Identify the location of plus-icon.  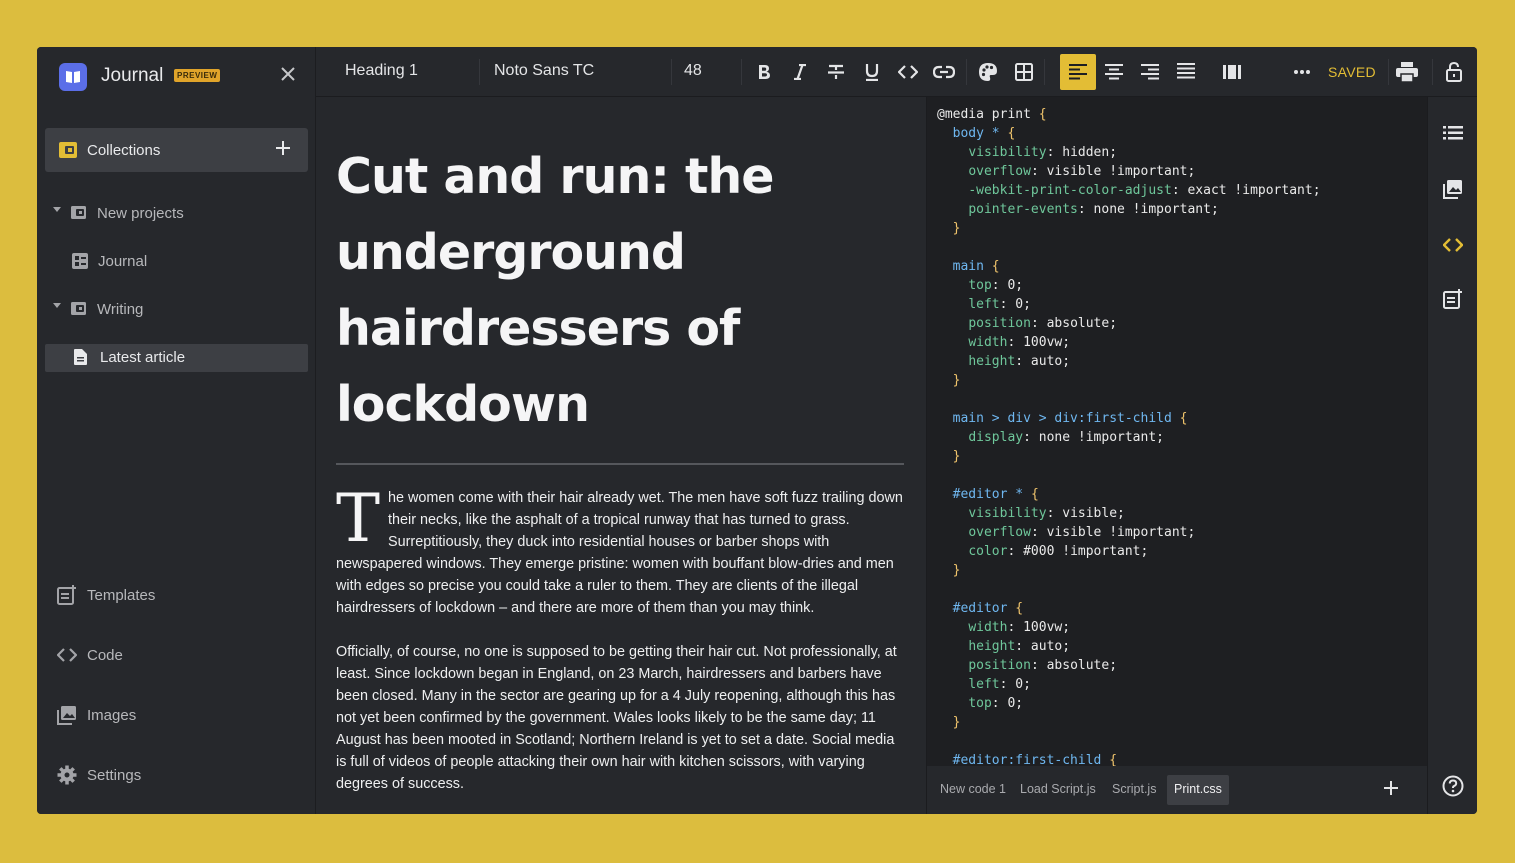
(1391, 788).